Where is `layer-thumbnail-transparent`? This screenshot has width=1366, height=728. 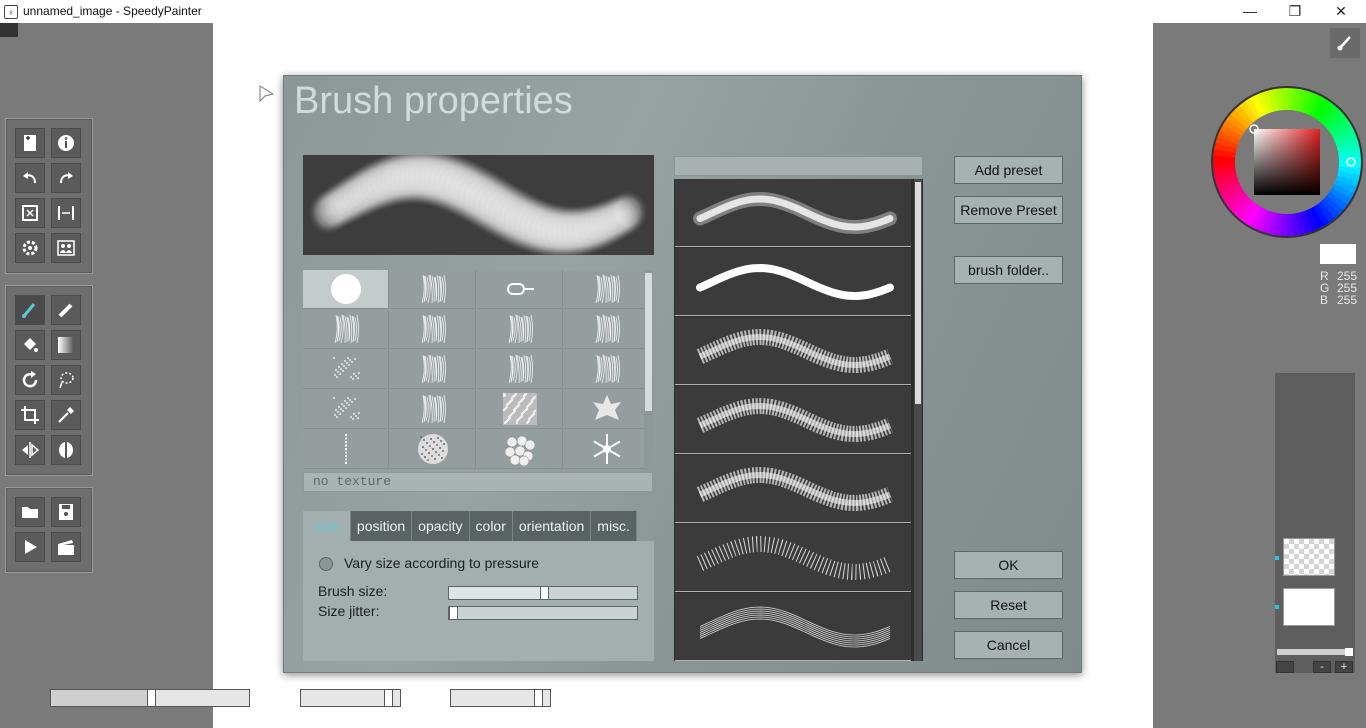 layer-thumbnail-transparent is located at coordinates (1309, 557).